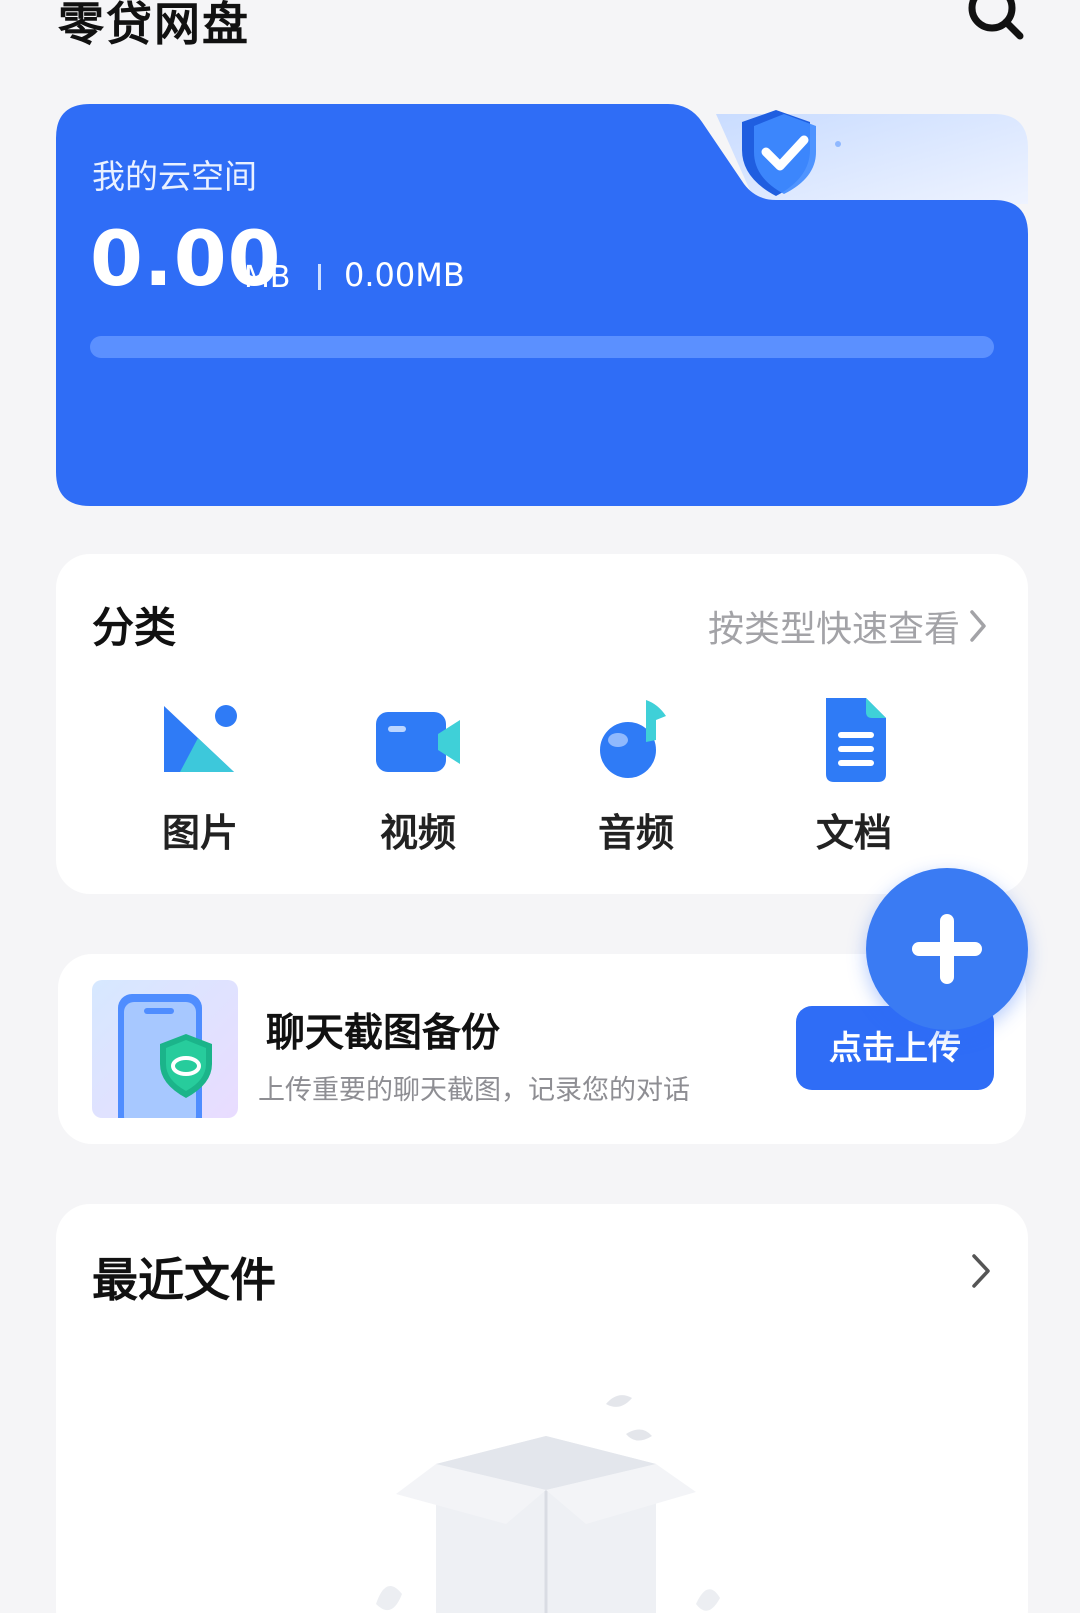  Describe the element at coordinates (404, 275) in the screenshot. I see `storage-total: 0.00MB` at that location.